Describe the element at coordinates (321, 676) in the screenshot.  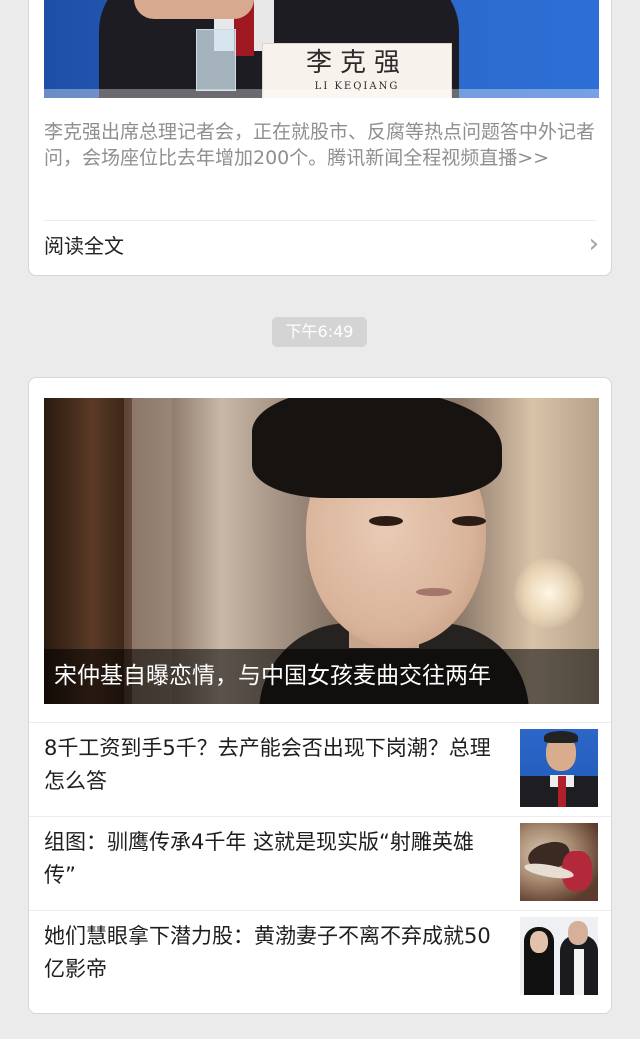
I see `hero-caption: 宋仲基自曝恋情，与中国女孩麦曲交往两年` at that location.